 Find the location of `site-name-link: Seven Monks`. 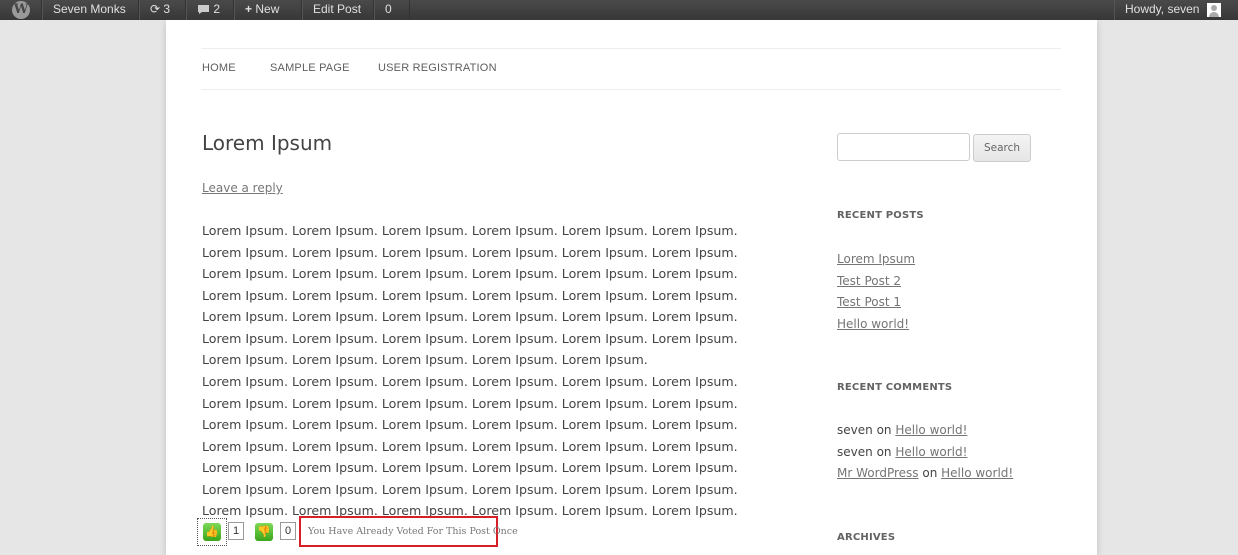

site-name-link: Seven Monks is located at coordinates (90, 10).